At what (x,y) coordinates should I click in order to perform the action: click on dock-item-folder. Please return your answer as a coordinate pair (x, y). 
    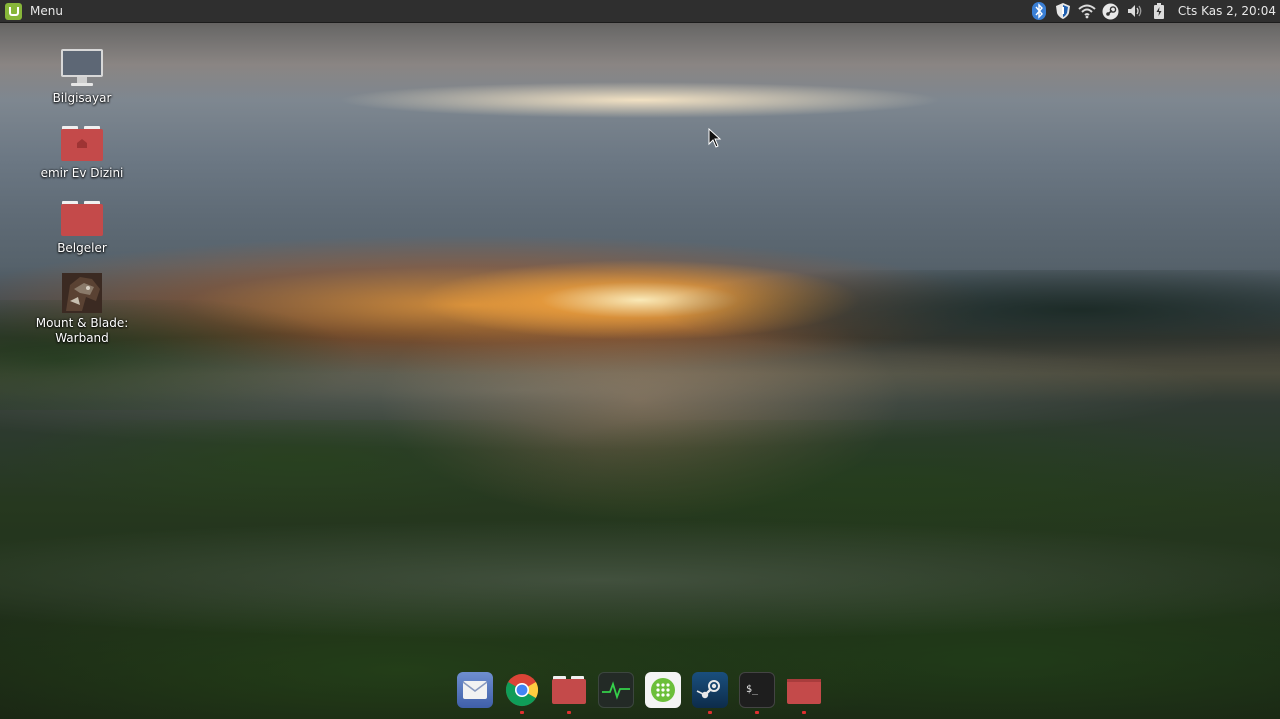
    Looking at the image, I should click on (804, 693).